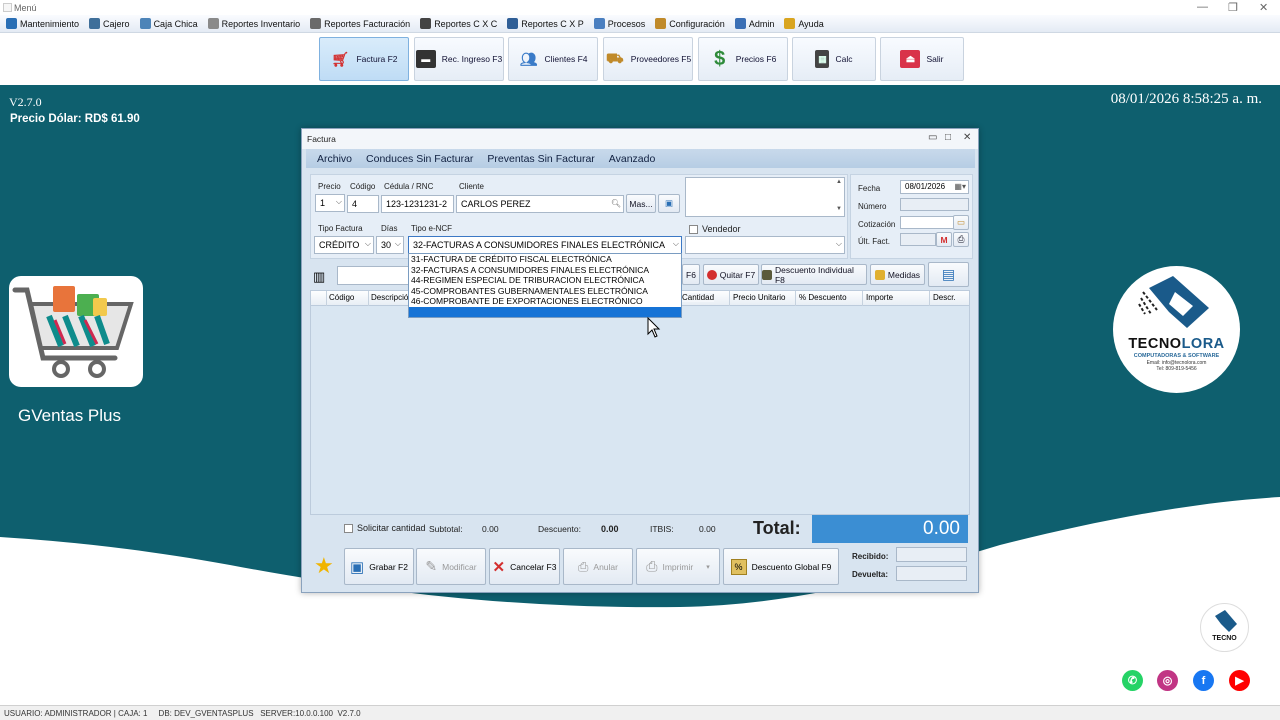  Describe the element at coordinates (804, 23) in the screenshot. I see `menu-item-10: Ayuda` at that location.